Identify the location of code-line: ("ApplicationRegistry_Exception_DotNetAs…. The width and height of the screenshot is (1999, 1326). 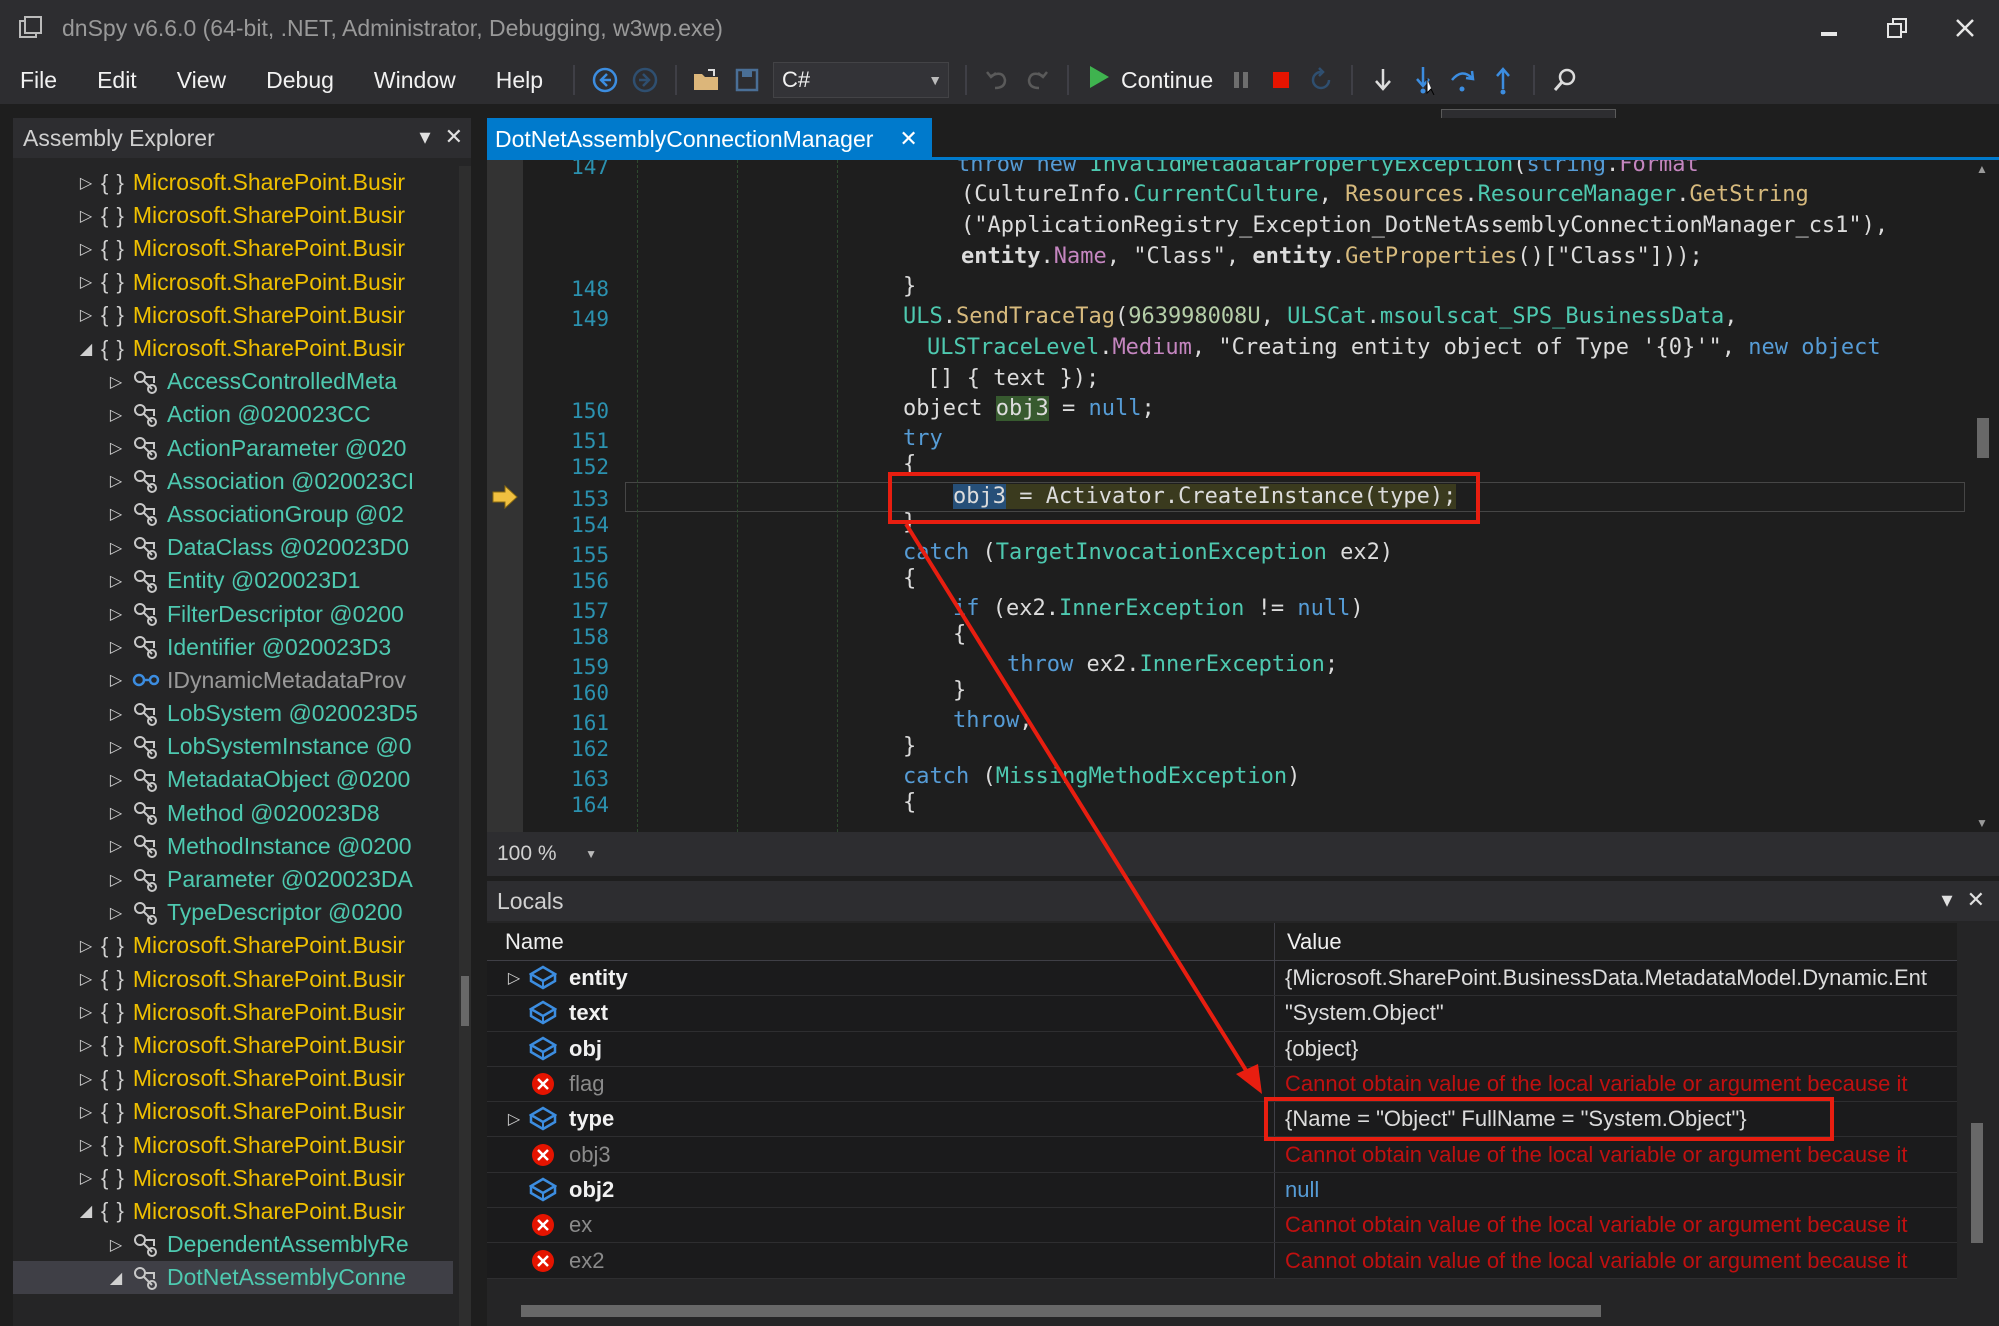
(1424, 225).